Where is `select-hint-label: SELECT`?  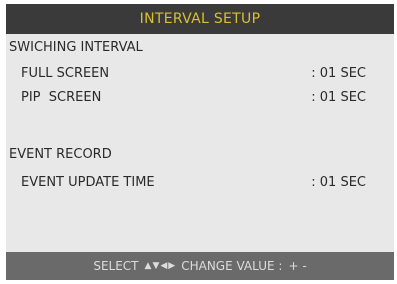
select-hint-label: SELECT is located at coordinates (116, 266).